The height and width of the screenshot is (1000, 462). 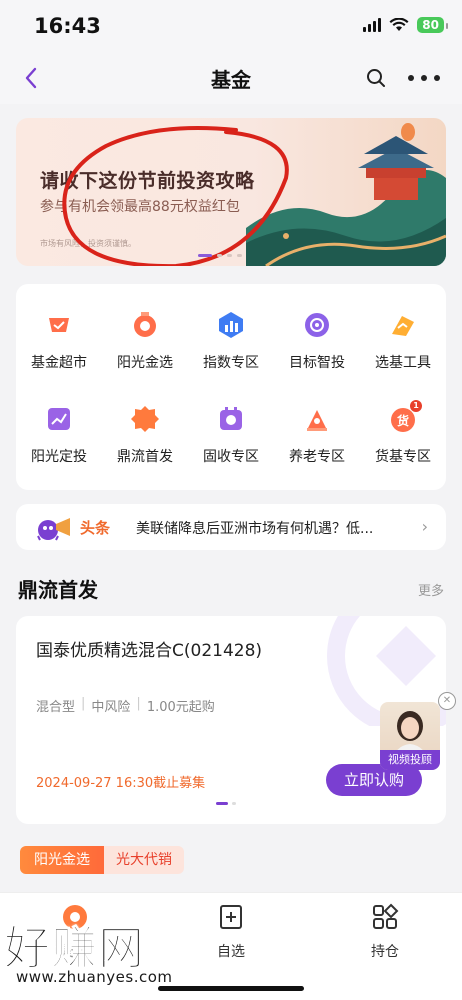 I want to click on tag-sunshine-select: 阳光金选, so click(x=62, y=860).